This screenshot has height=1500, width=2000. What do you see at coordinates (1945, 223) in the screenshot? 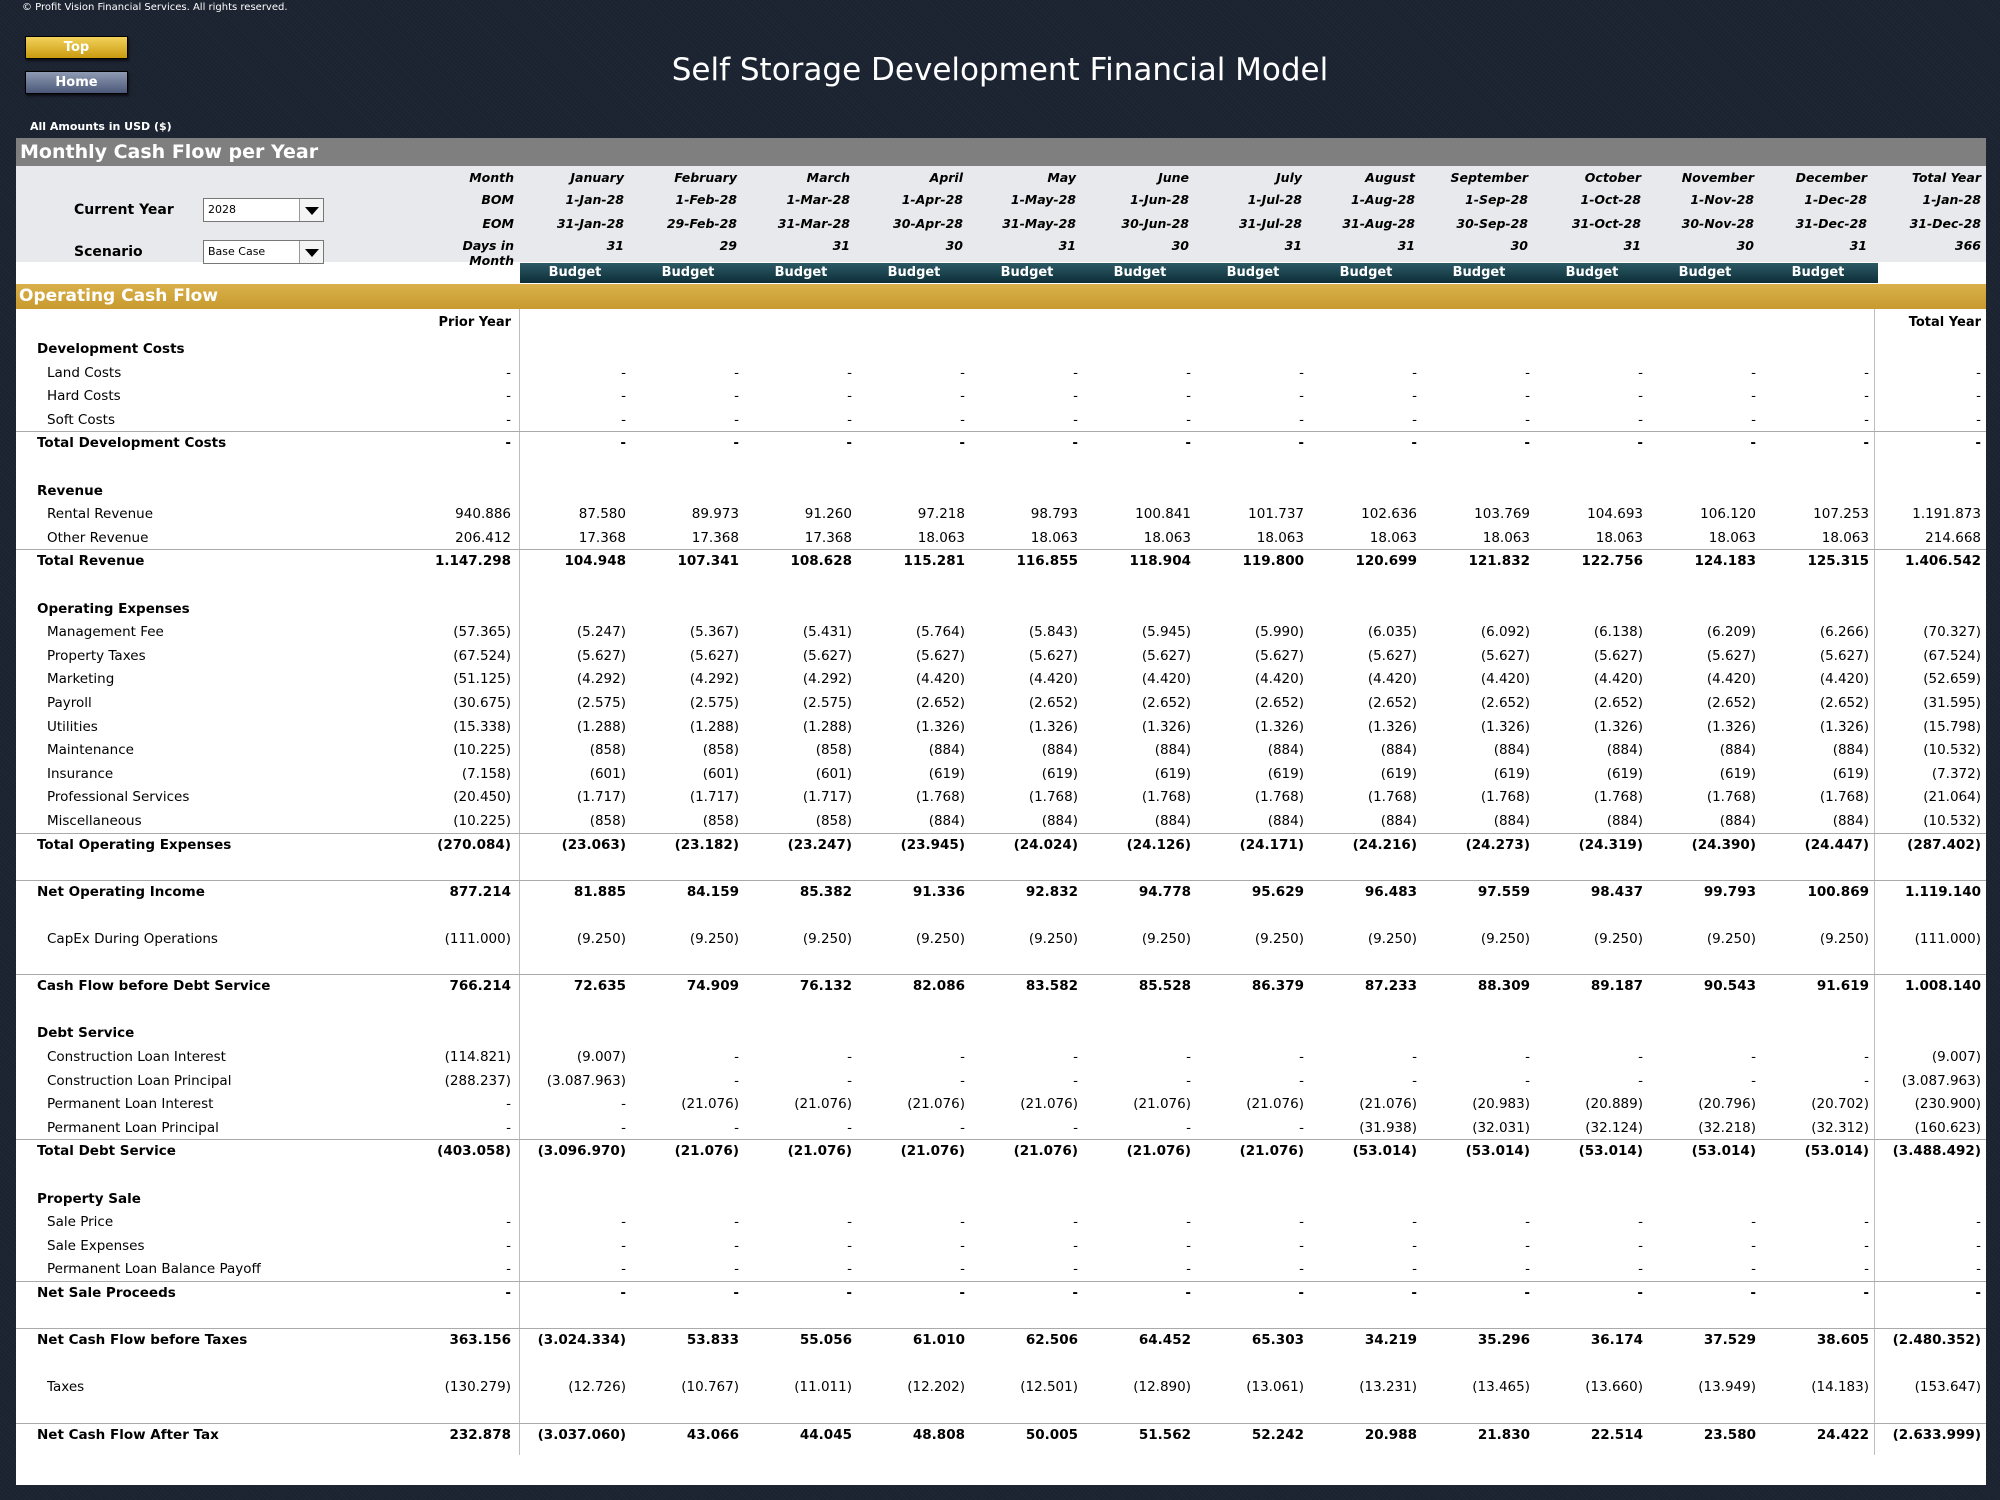
I see `total-eom-cell: 31-Dec-28` at bounding box center [1945, 223].